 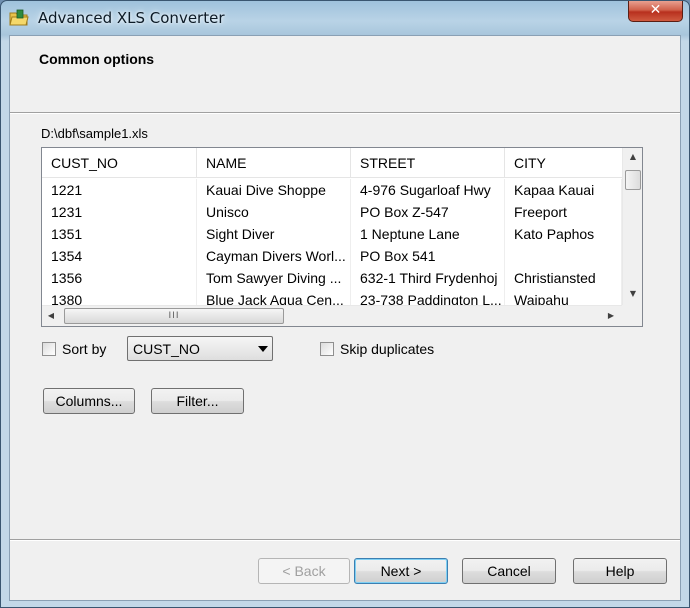 I want to click on table-row: 1231 Unisco PO Box Z-547 Freeport, so click(x=332, y=212).